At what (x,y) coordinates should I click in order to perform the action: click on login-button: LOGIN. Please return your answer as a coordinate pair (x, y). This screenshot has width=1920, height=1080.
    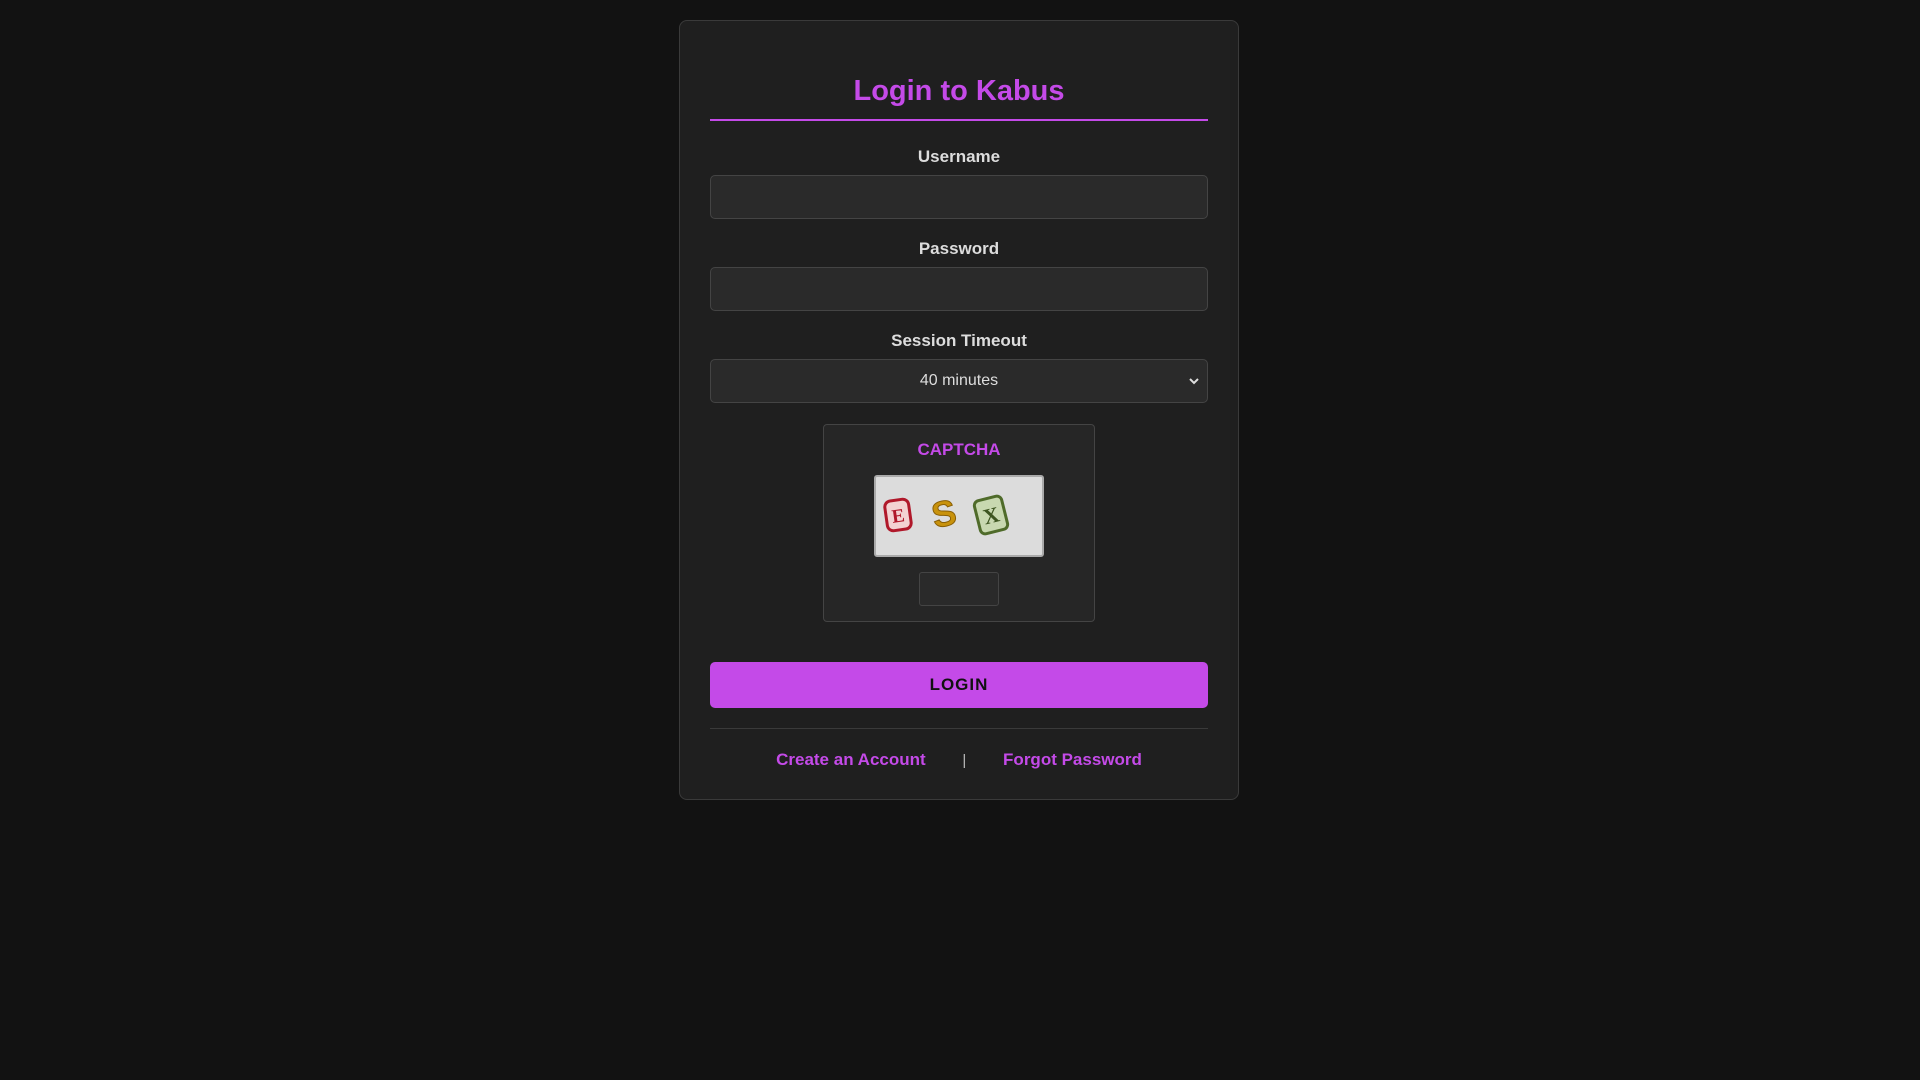
    Looking at the image, I should click on (959, 685).